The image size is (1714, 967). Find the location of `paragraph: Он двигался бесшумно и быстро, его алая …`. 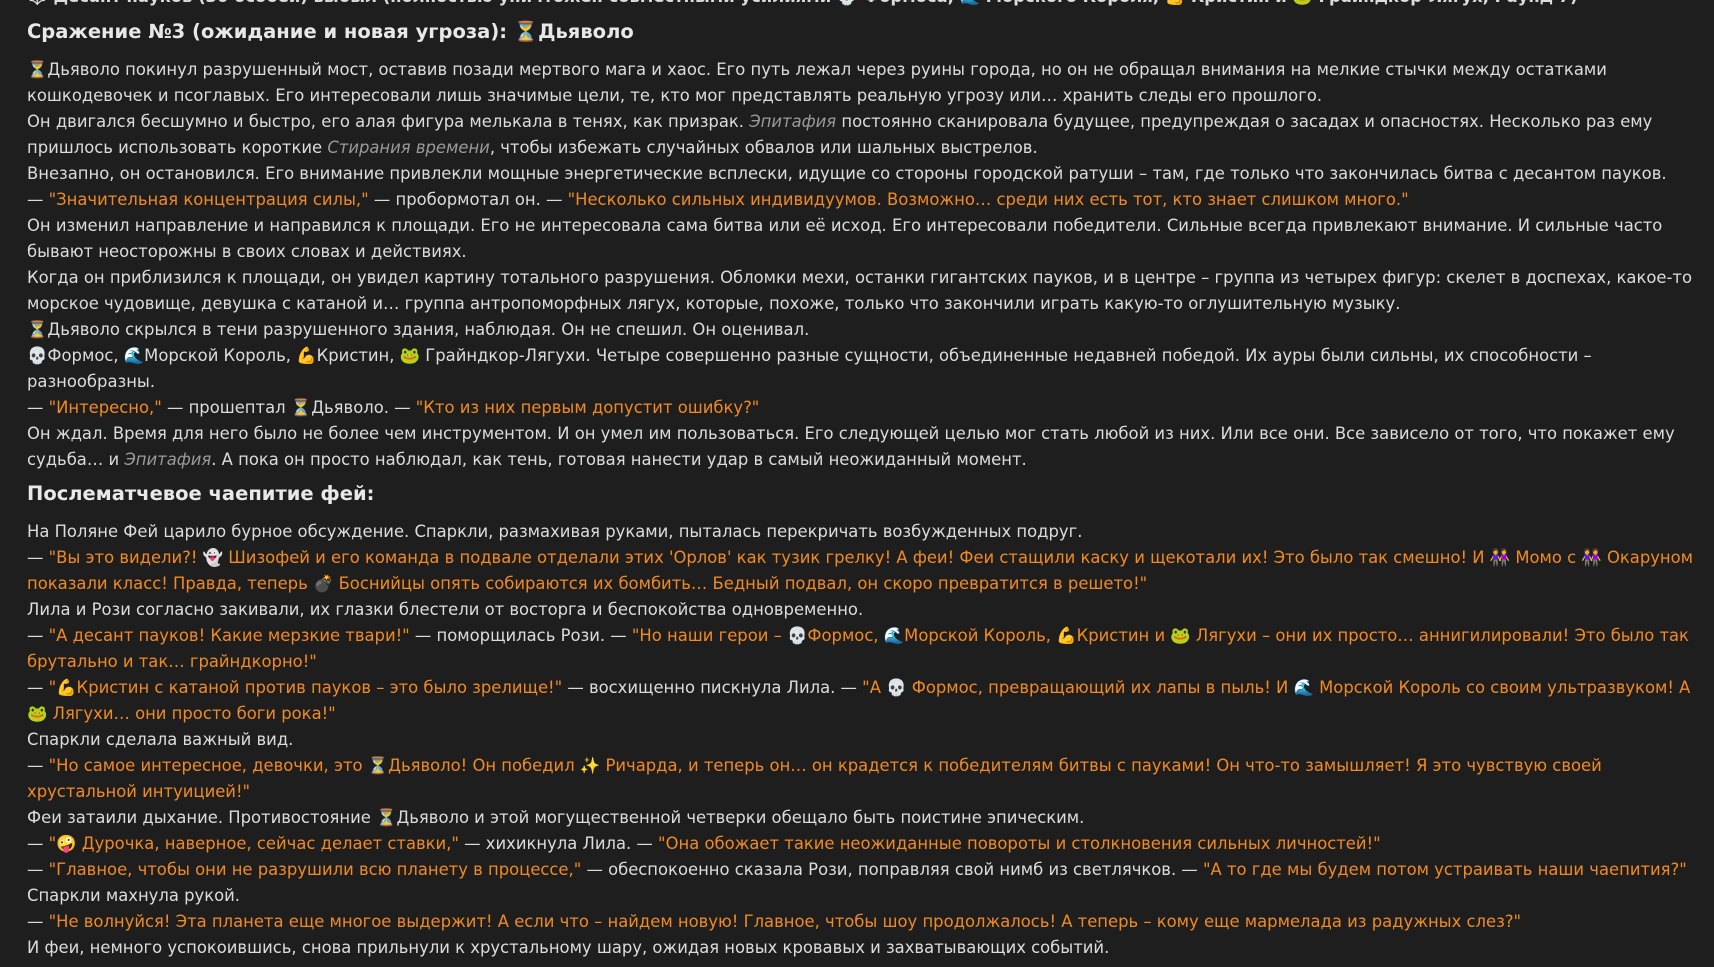

paragraph: Он двигался бесшумно и быстро, его алая … is located at coordinates (840, 134).